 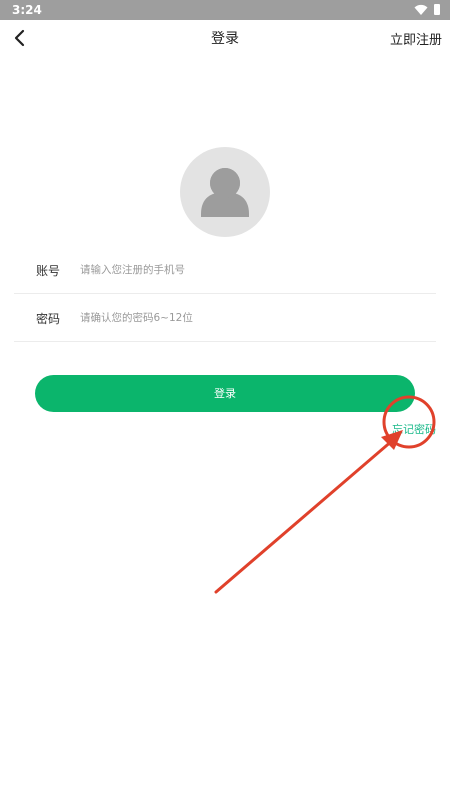 I want to click on page-title: 登录, so click(x=225, y=39).